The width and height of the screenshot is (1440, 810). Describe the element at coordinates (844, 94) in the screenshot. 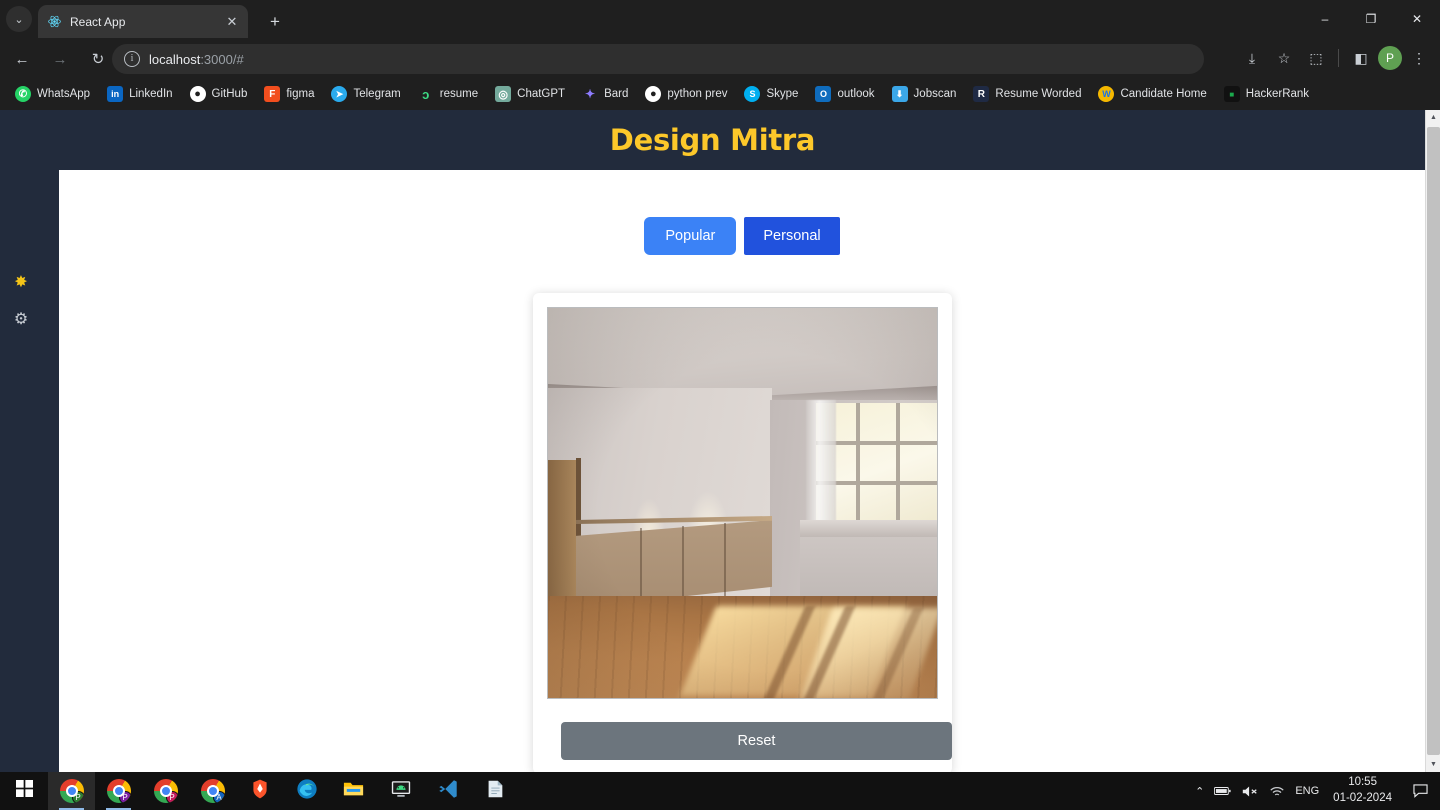

I see `bookmark-outlook: Ooutlook` at that location.